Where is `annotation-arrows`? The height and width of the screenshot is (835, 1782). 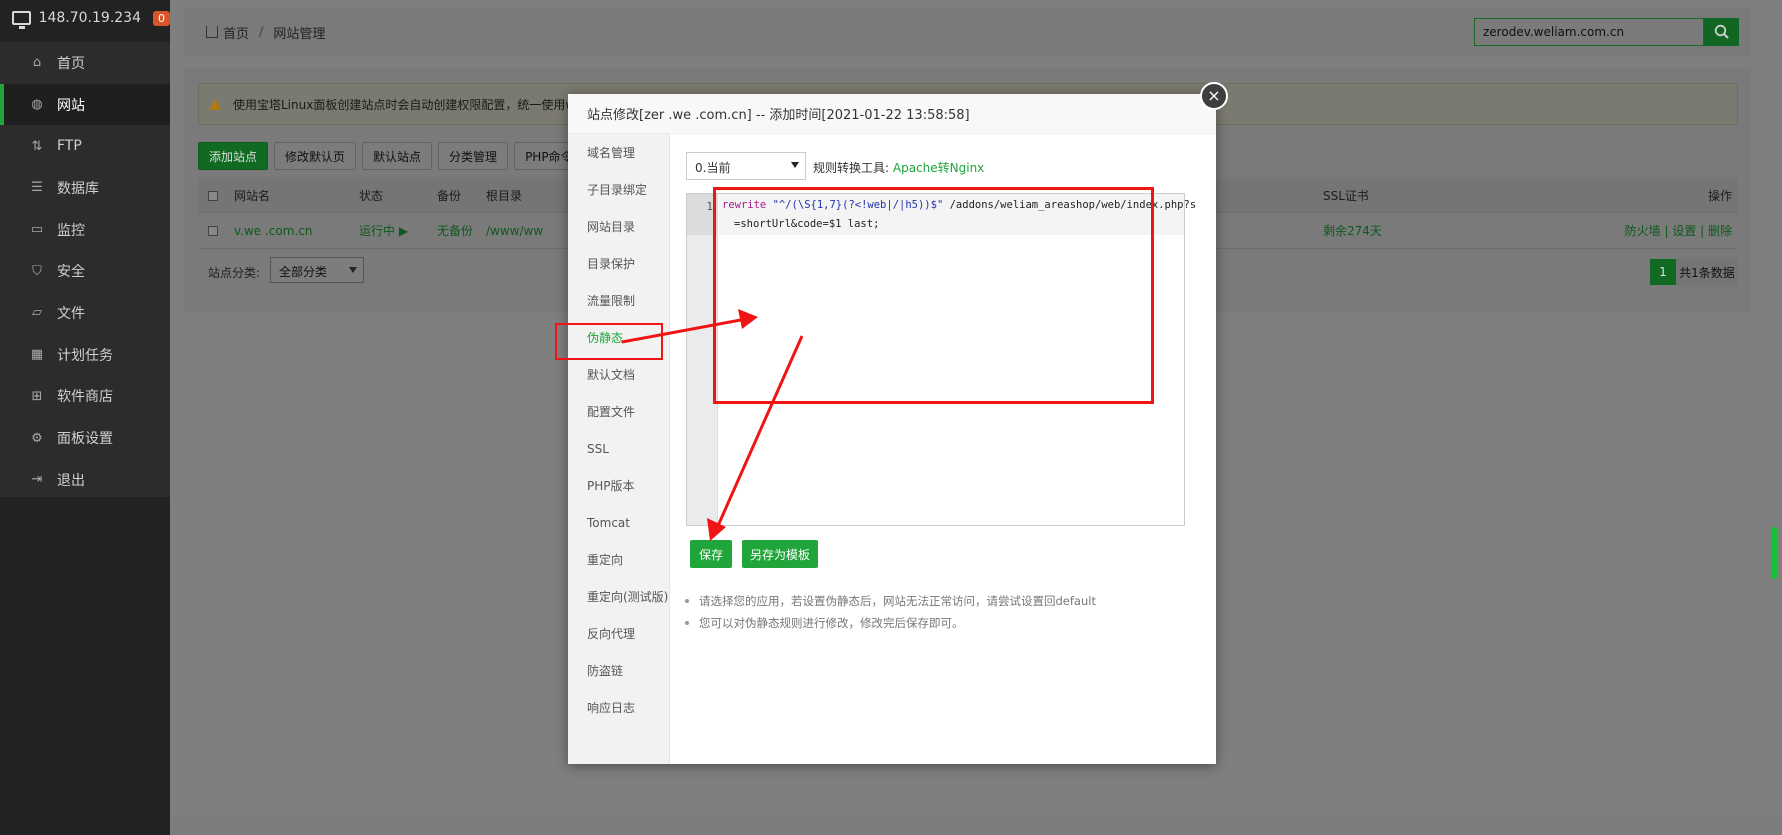 annotation-arrows is located at coordinates (712, 425).